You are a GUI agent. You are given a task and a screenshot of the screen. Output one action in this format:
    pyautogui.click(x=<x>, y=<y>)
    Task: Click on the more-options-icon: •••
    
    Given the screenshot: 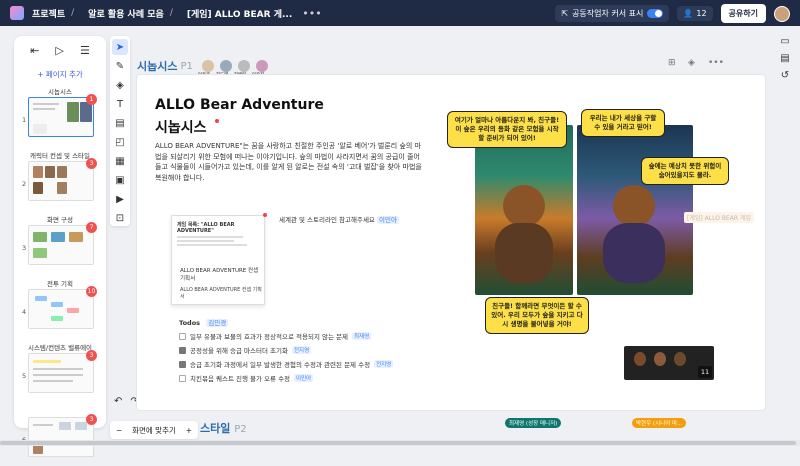 What is the action you would take?
    pyautogui.click(x=311, y=13)
    